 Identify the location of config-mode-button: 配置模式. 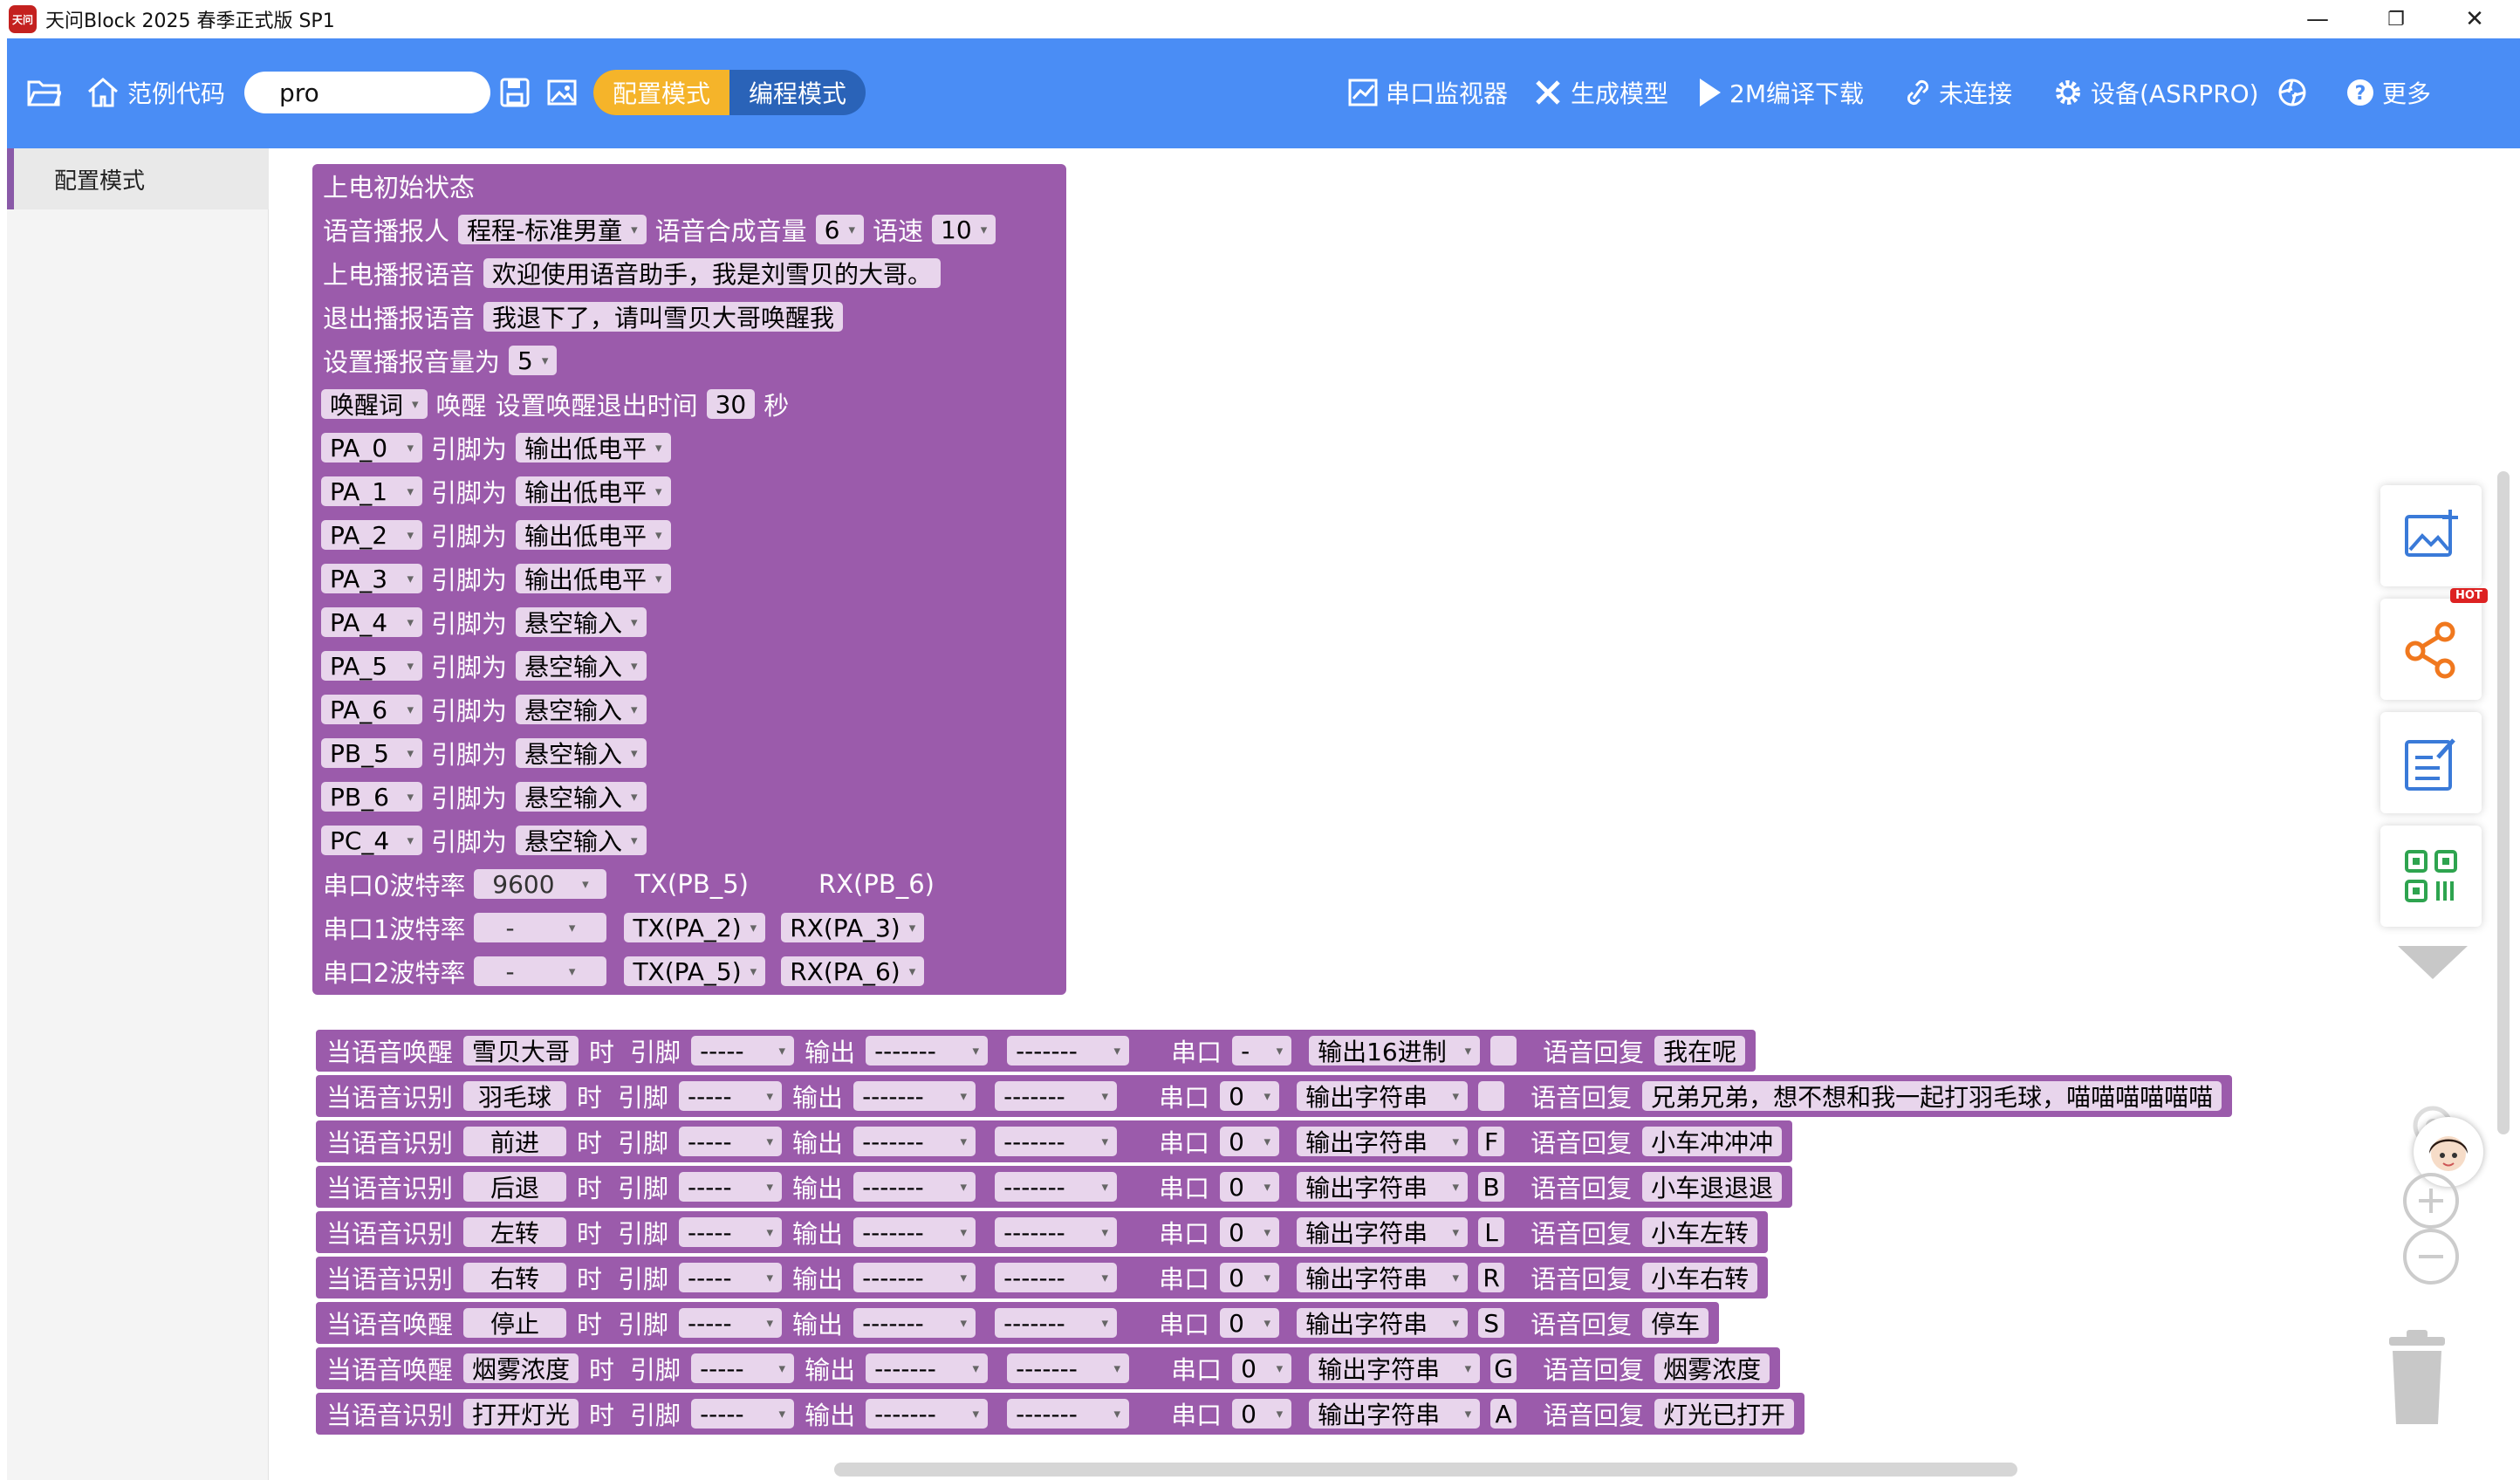
(661, 92).